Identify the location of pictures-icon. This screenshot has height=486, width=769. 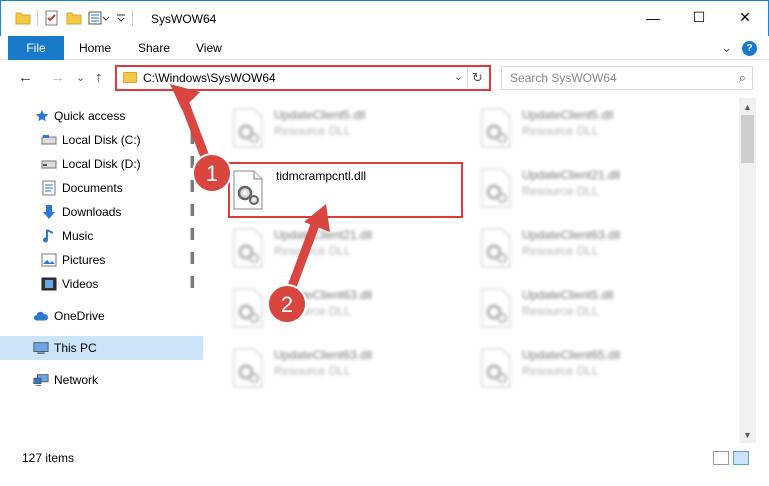
(49, 260).